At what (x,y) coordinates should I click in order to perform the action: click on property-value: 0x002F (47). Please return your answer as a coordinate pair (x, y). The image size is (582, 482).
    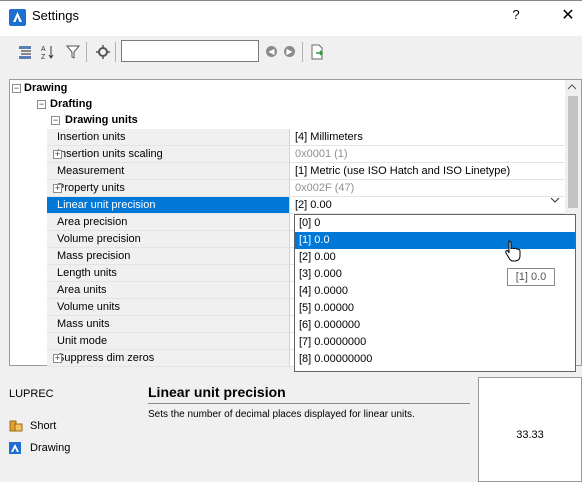
    Looking at the image, I should click on (432, 188).